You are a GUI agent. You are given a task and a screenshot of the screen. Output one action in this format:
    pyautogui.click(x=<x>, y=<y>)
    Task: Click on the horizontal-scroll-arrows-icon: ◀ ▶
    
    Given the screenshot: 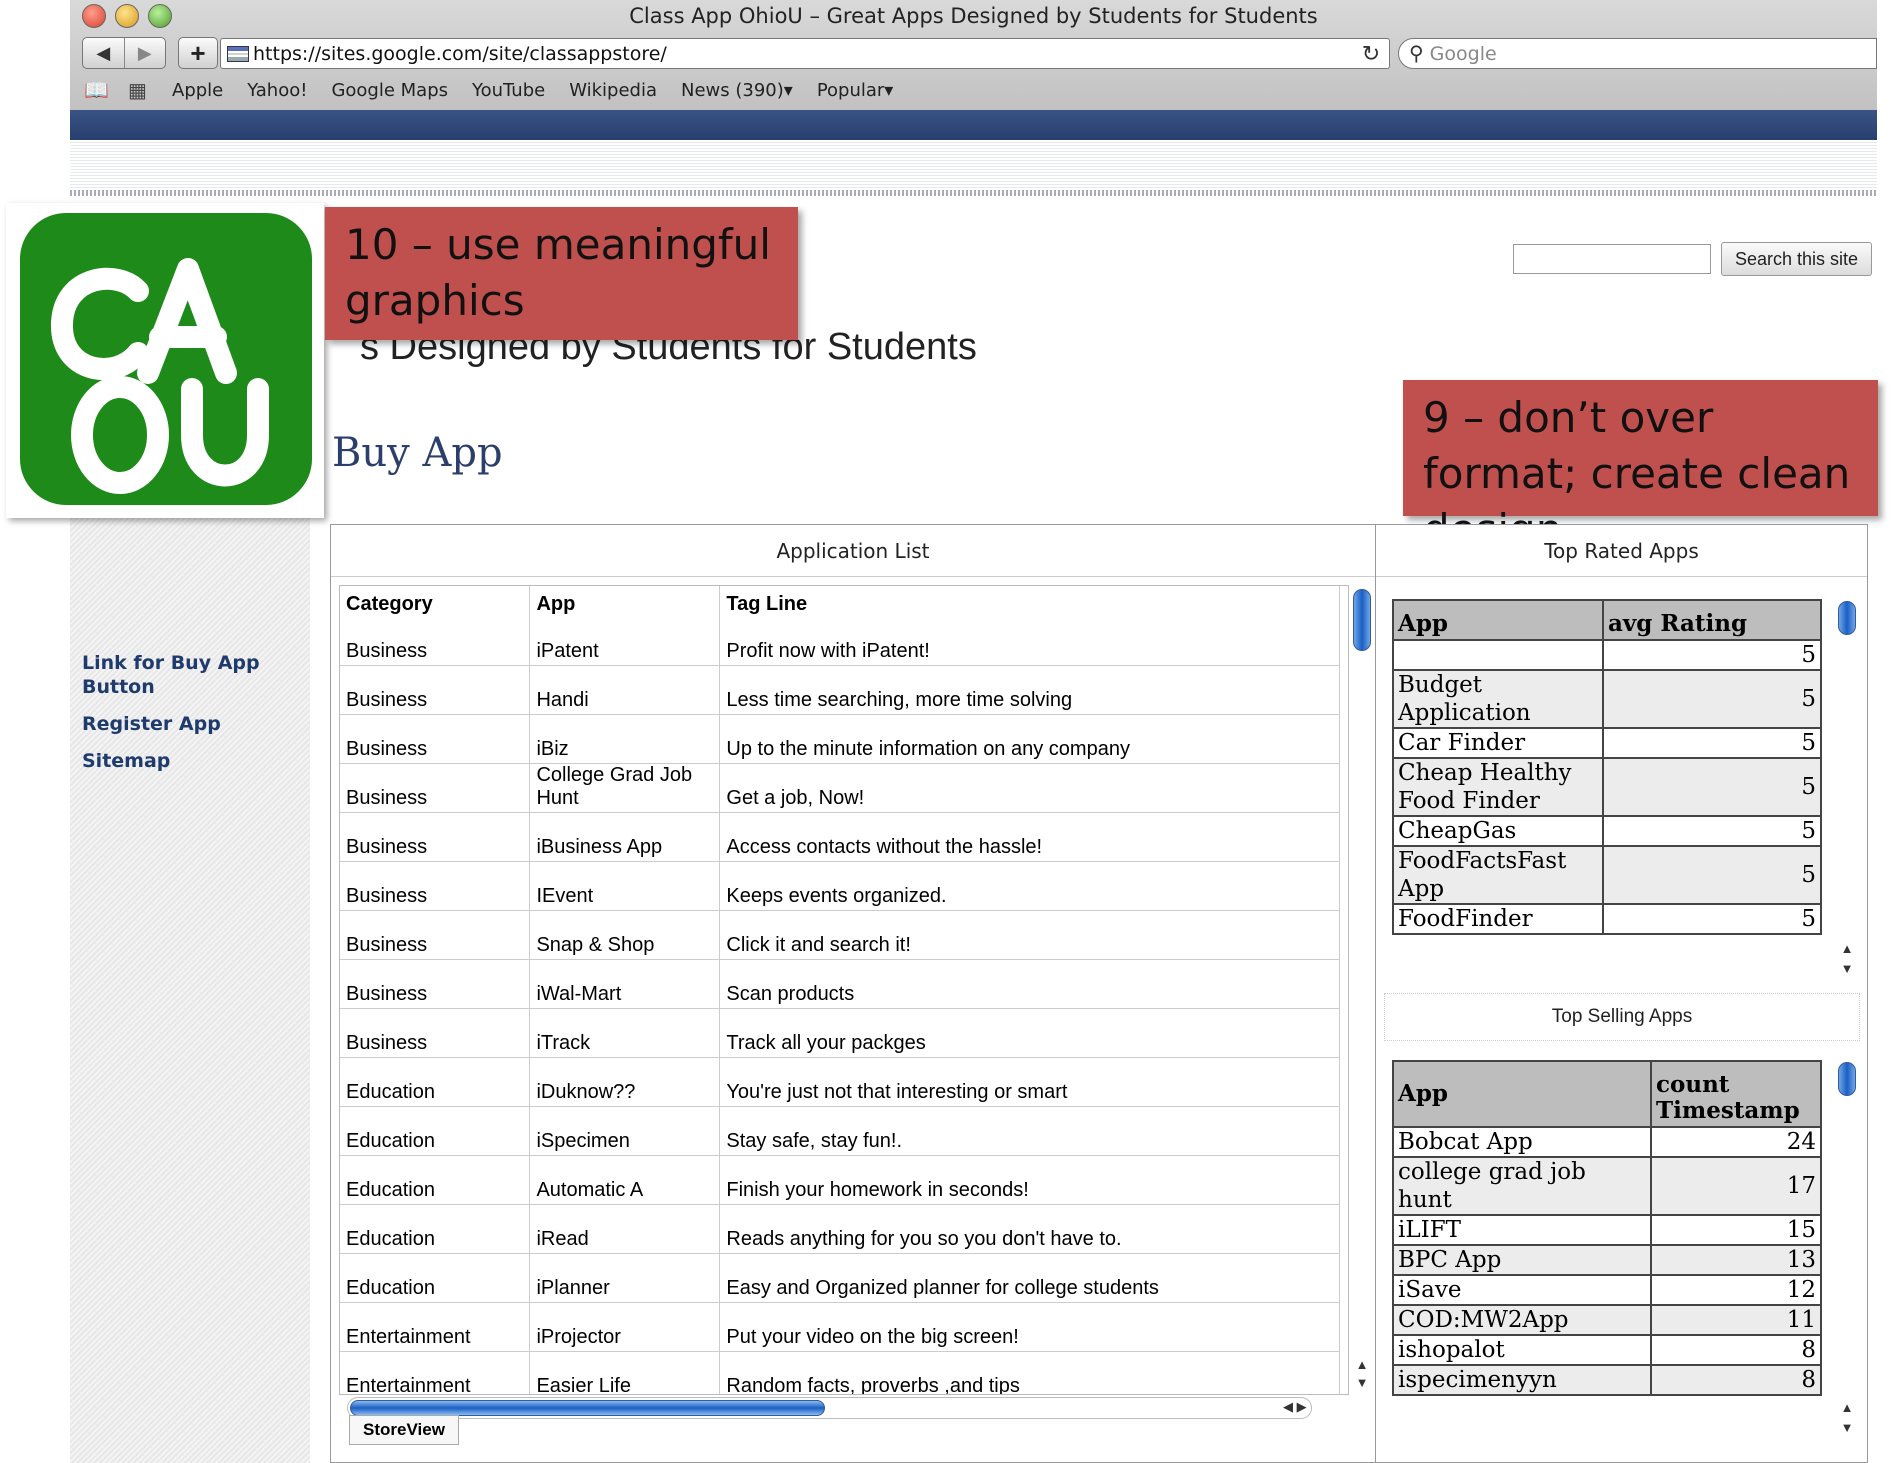 What is the action you would take?
    pyautogui.click(x=1295, y=1407)
    